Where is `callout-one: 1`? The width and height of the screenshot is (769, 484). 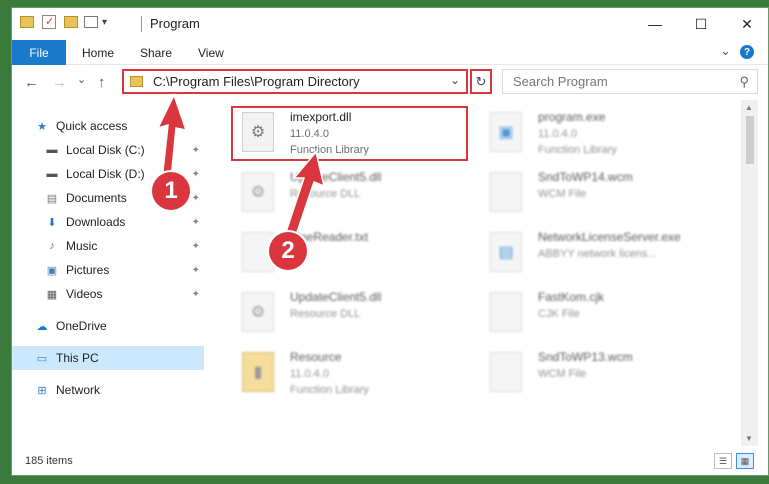
callout-one: 1 is located at coordinates (171, 191).